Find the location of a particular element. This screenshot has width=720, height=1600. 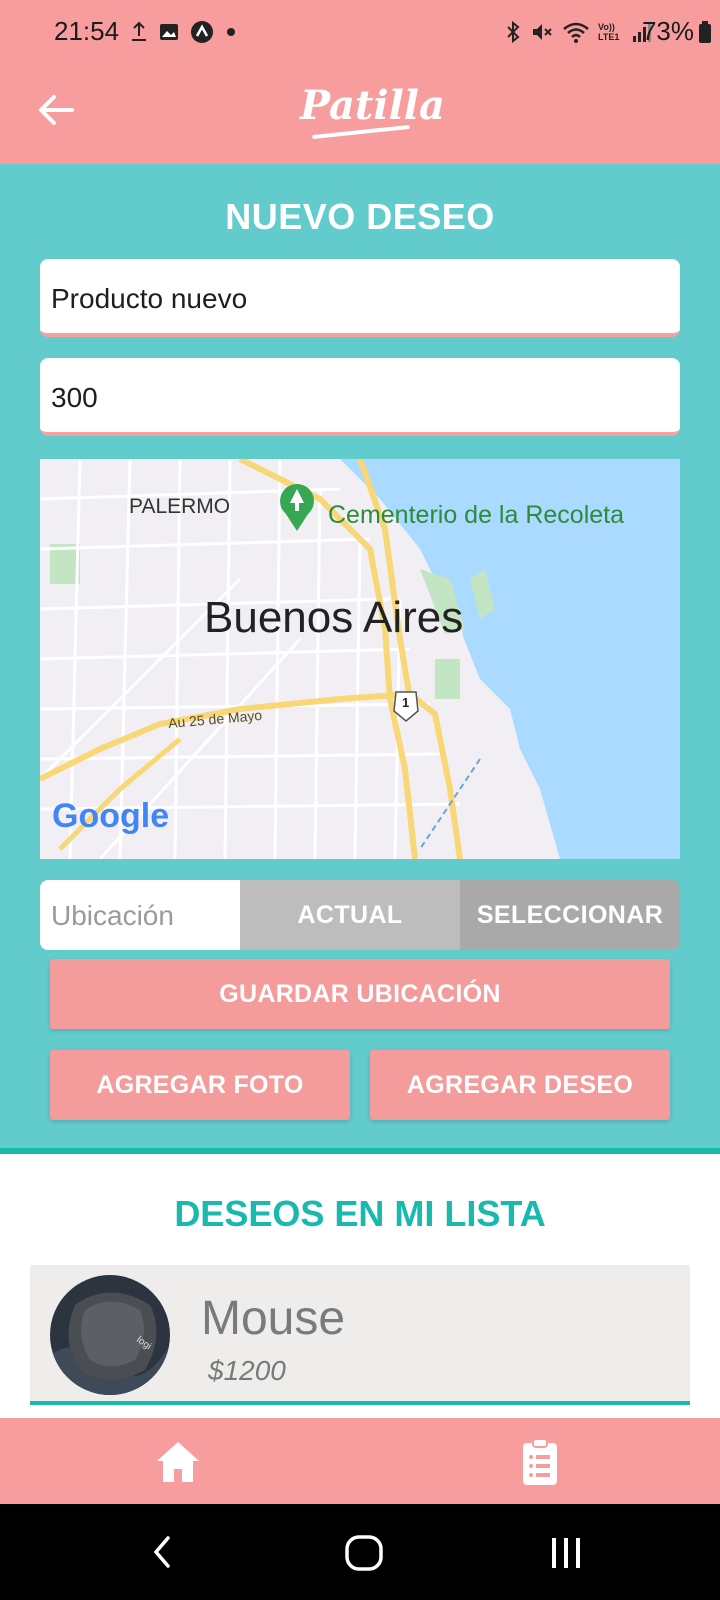

status-time: 21:54 is located at coordinates (87, 31).